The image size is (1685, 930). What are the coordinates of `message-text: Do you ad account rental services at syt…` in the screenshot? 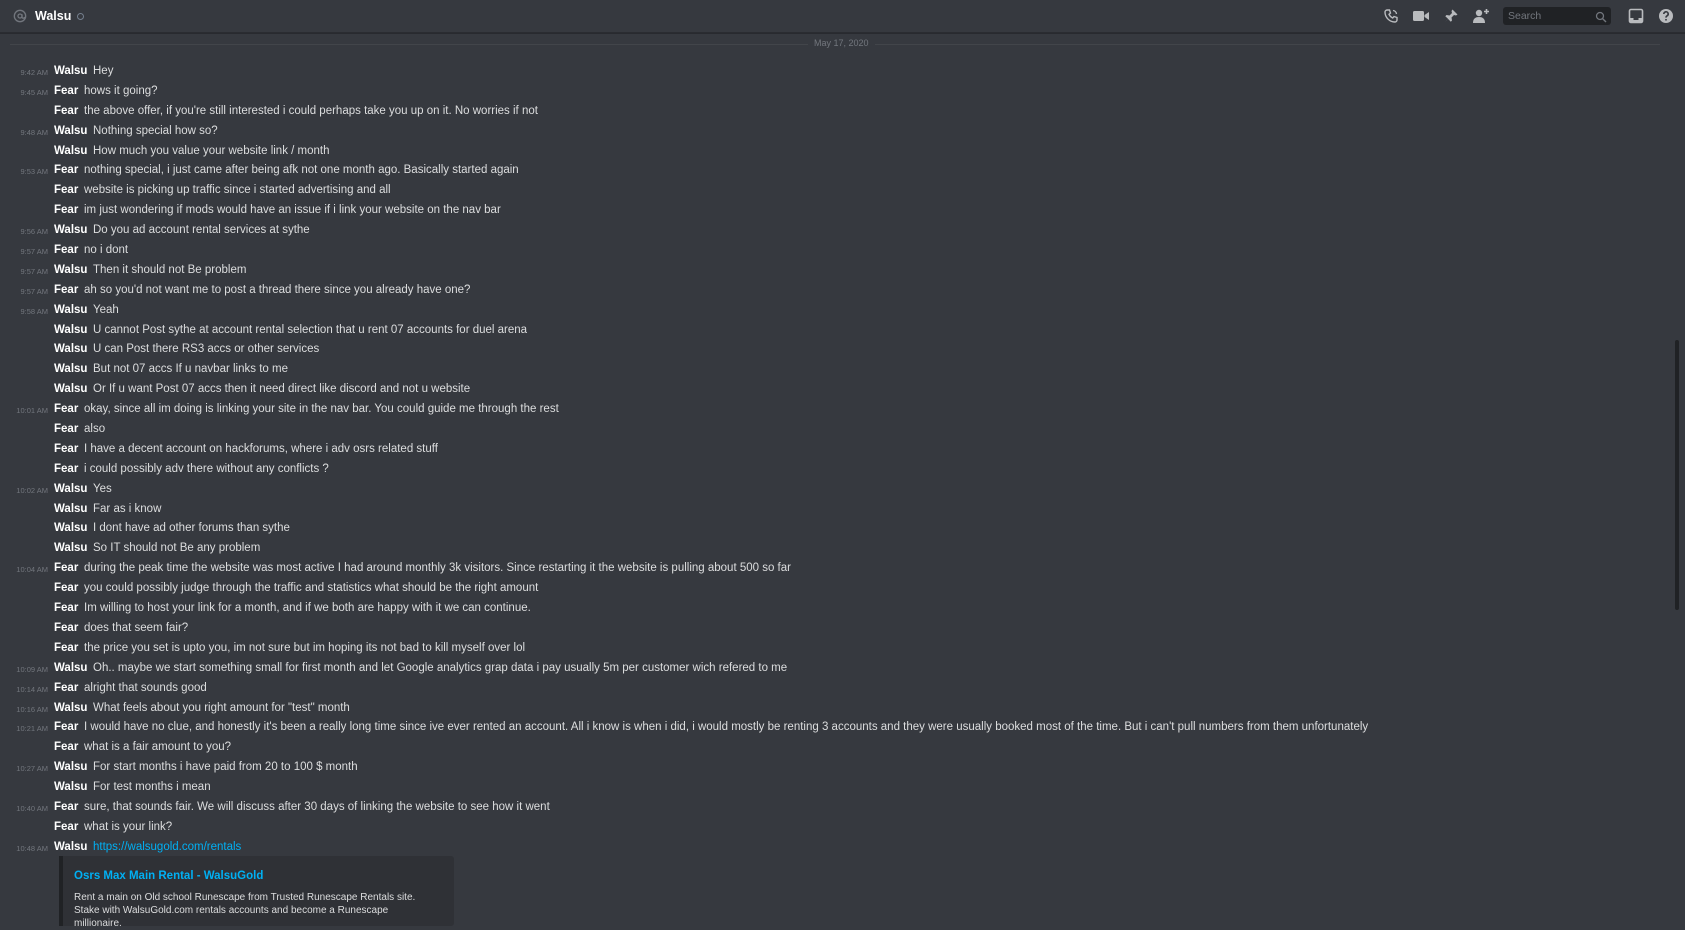 It's located at (201, 230).